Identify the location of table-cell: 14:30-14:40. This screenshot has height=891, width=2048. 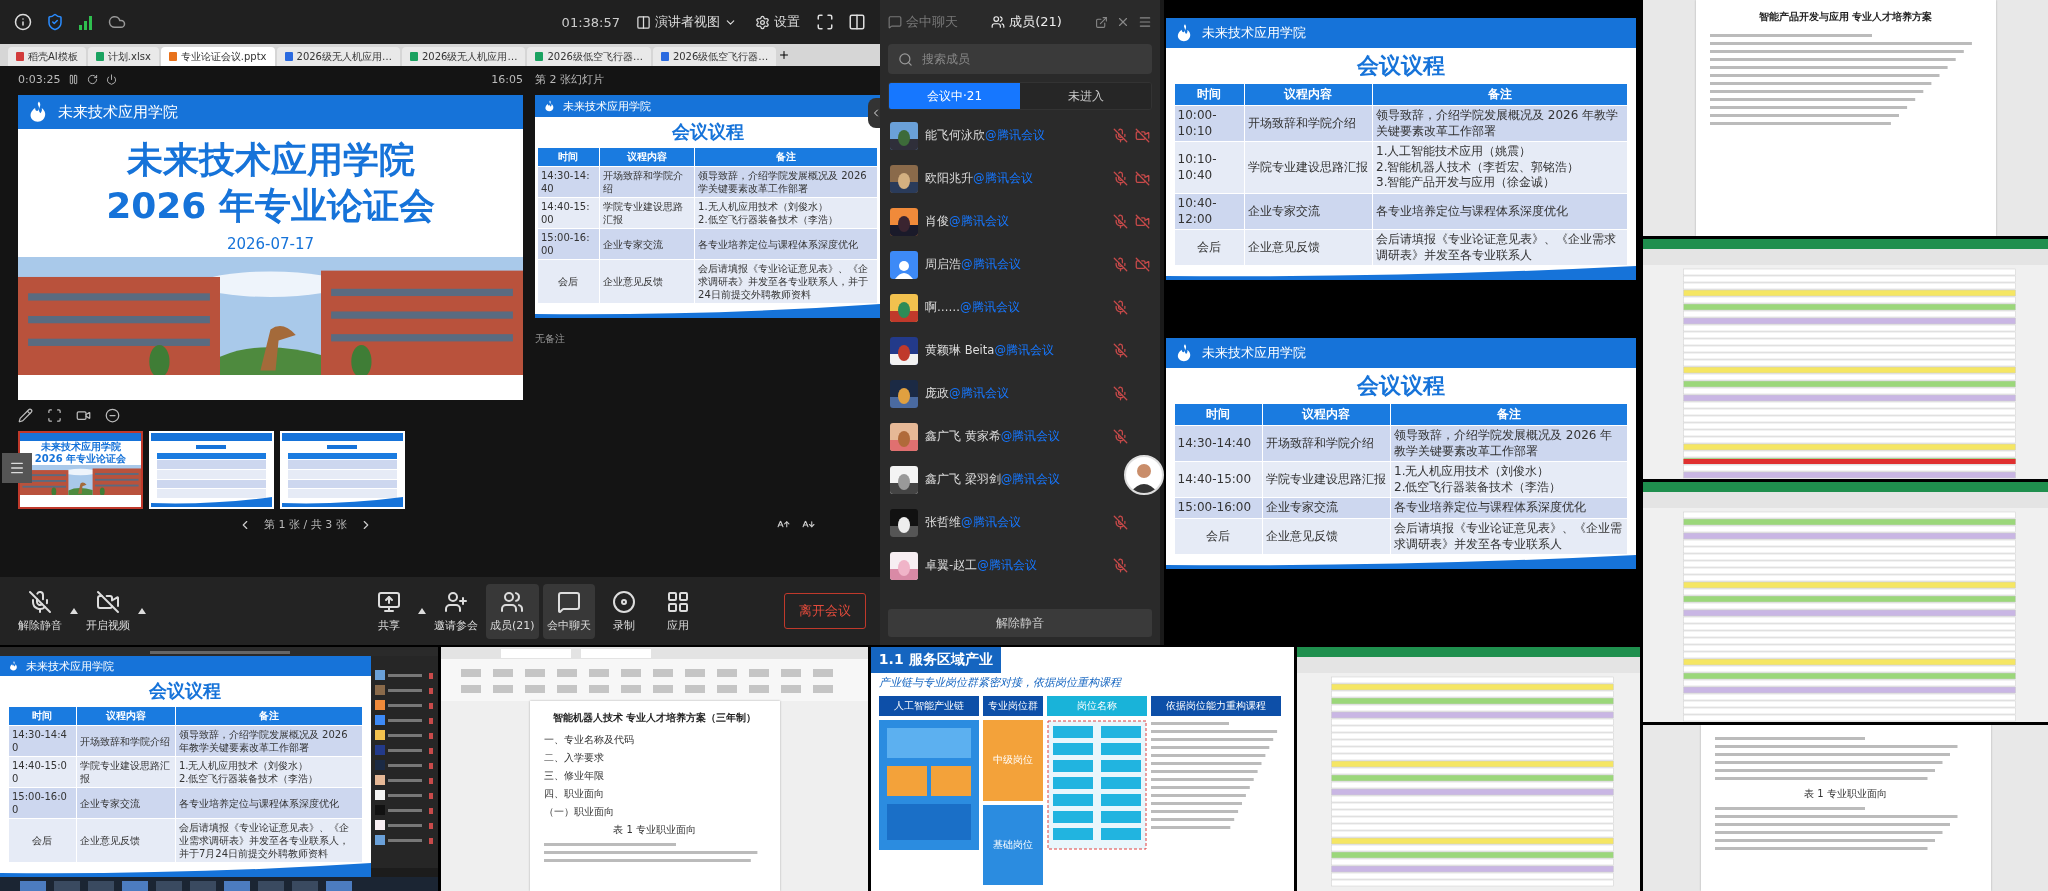
(568, 182).